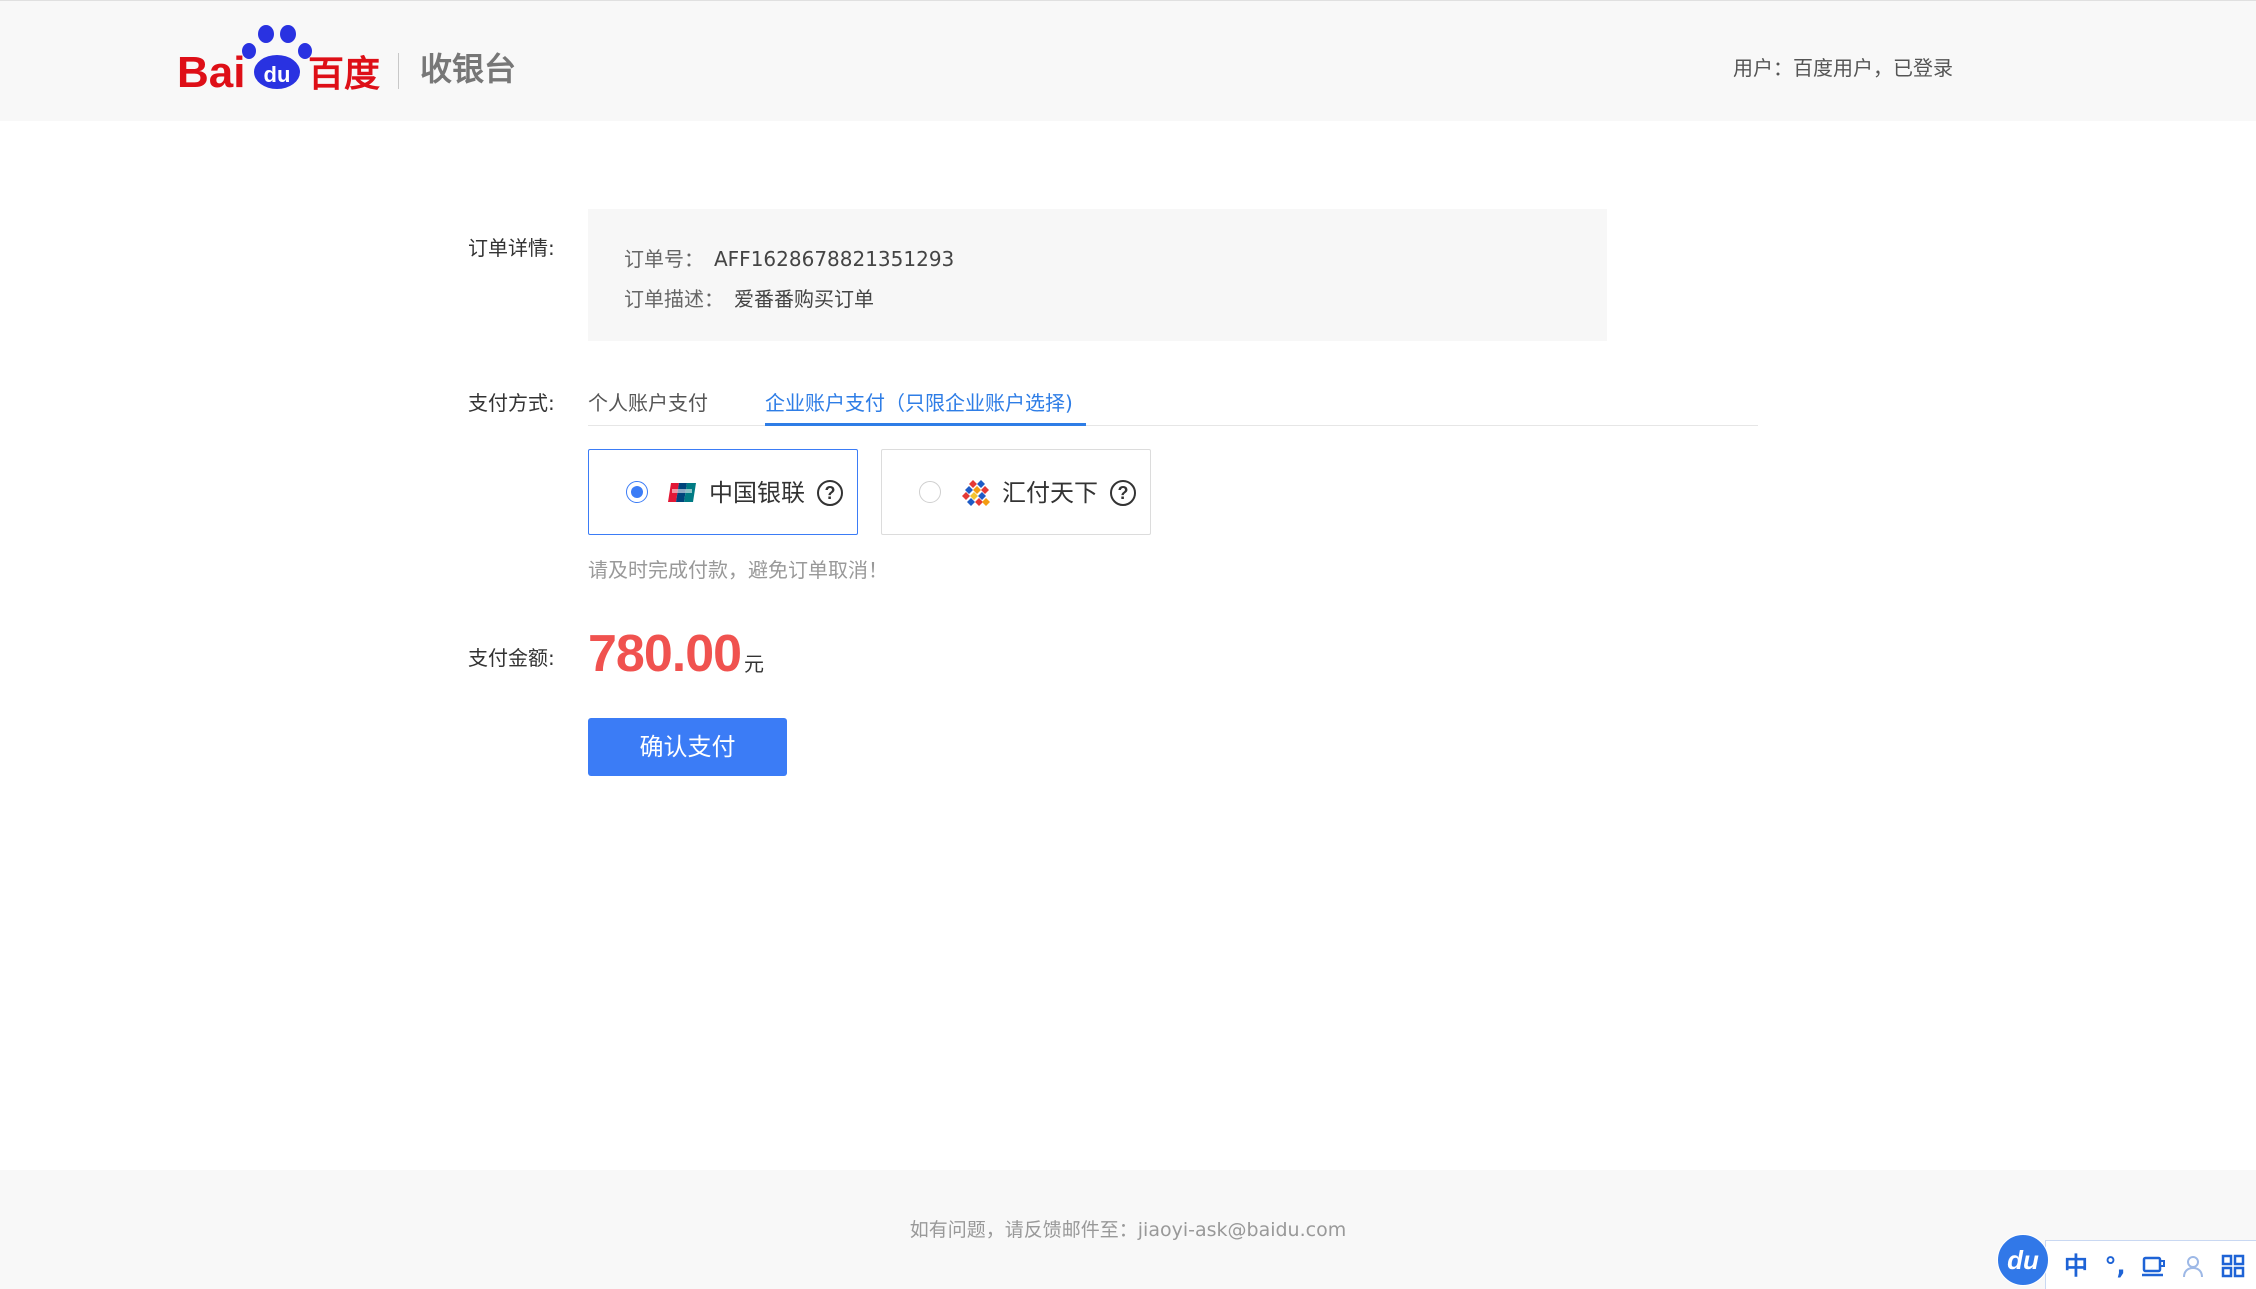 The width and height of the screenshot is (2256, 1289). Describe the element at coordinates (2115, 1266) in the screenshot. I see `ime-punctuation-toggle: °,` at that location.